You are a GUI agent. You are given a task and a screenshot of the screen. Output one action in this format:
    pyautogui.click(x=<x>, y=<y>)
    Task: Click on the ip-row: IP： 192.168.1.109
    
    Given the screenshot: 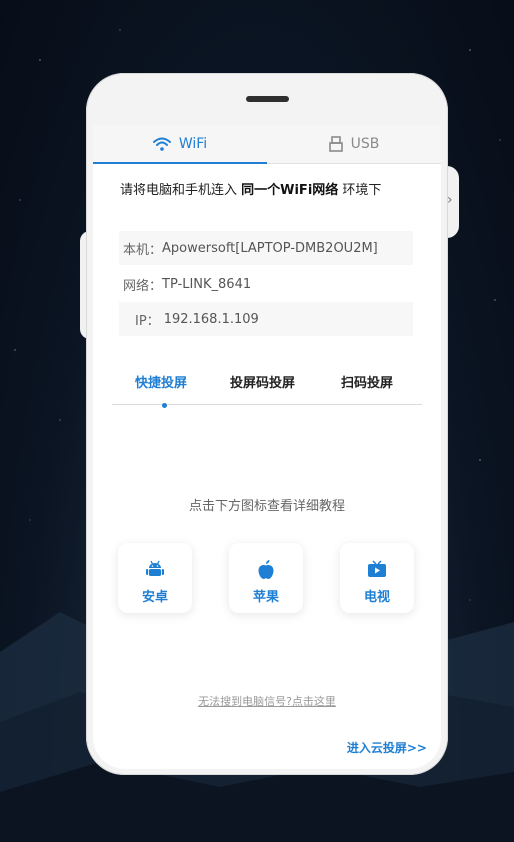 What is the action you would take?
    pyautogui.click(x=266, y=319)
    